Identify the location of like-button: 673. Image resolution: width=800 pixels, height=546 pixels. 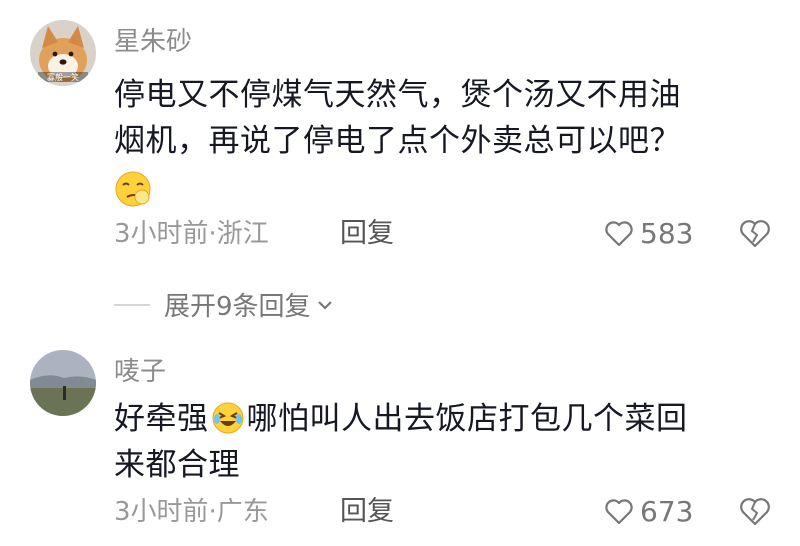
(648, 512).